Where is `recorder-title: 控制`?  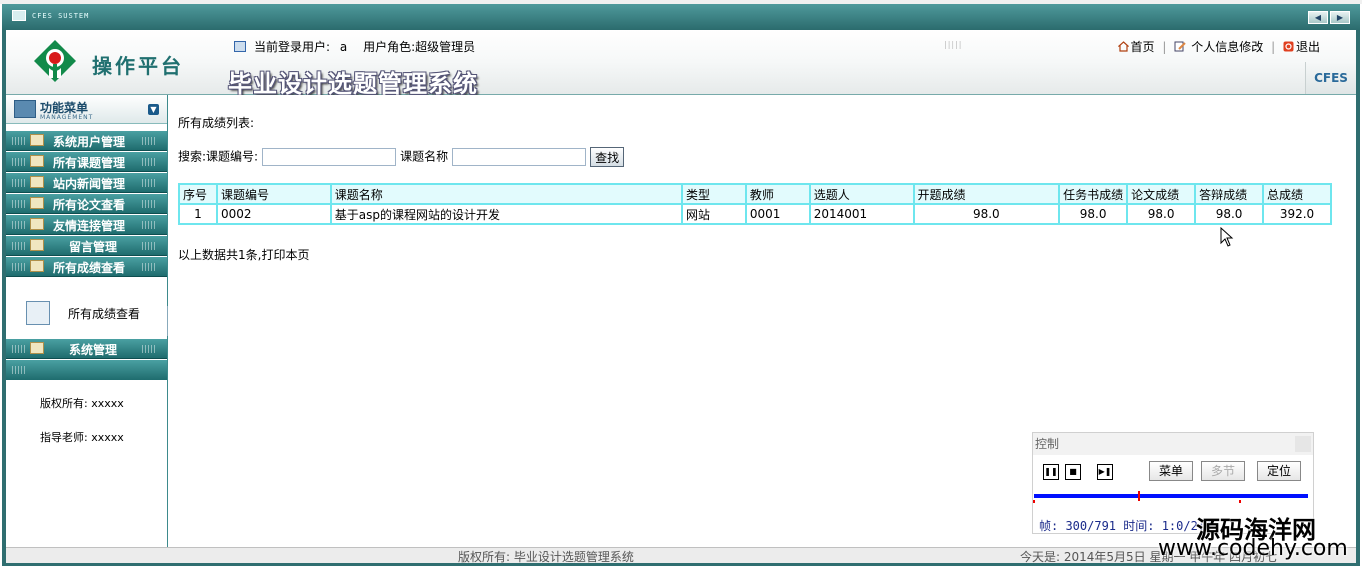
recorder-title: 控制 is located at coordinates (1047, 444).